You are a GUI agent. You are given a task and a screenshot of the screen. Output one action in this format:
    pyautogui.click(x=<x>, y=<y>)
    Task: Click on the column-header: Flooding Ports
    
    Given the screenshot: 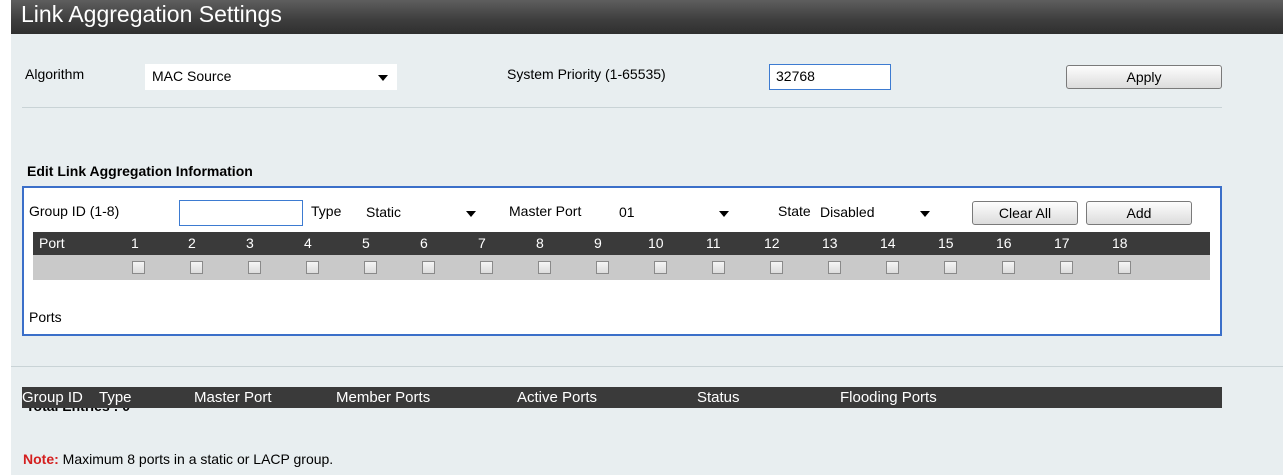 What is the action you would take?
    pyautogui.click(x=888, y=397)
    